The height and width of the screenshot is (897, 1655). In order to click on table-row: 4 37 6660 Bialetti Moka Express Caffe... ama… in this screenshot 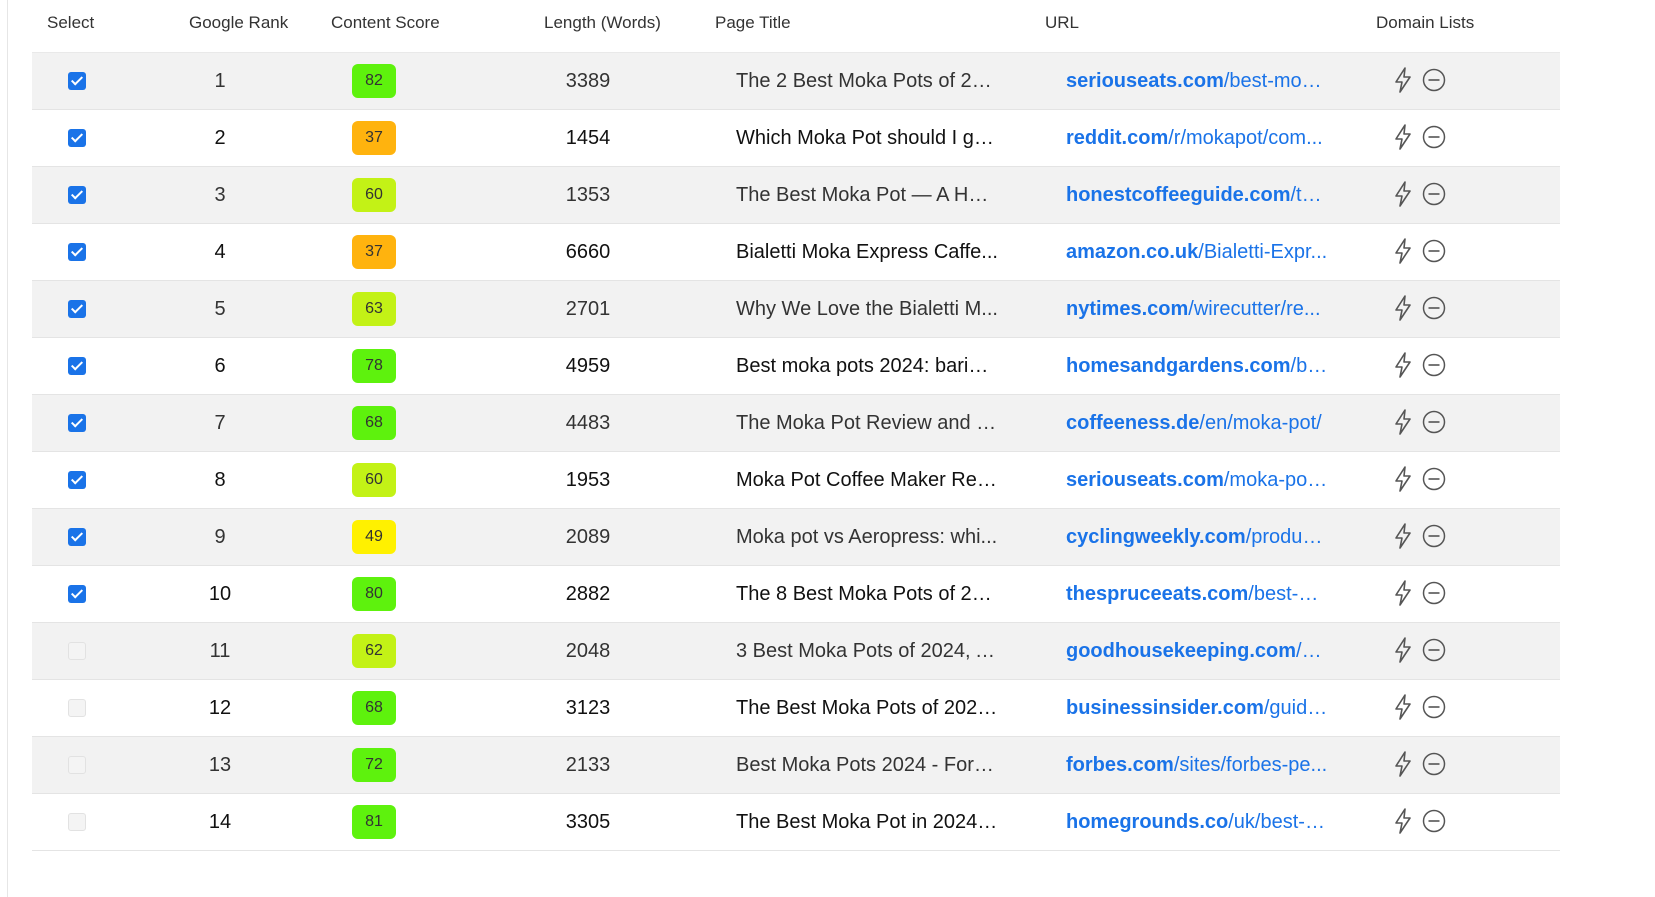, I will do `click(796, 252)`.